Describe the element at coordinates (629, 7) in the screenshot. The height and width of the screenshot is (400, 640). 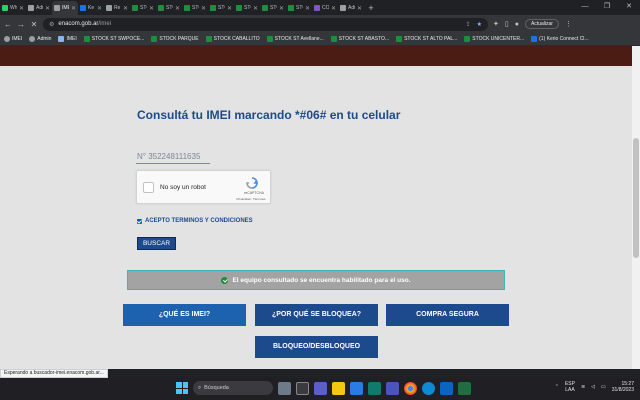
I see `close-window-icon: ✕` at that location.